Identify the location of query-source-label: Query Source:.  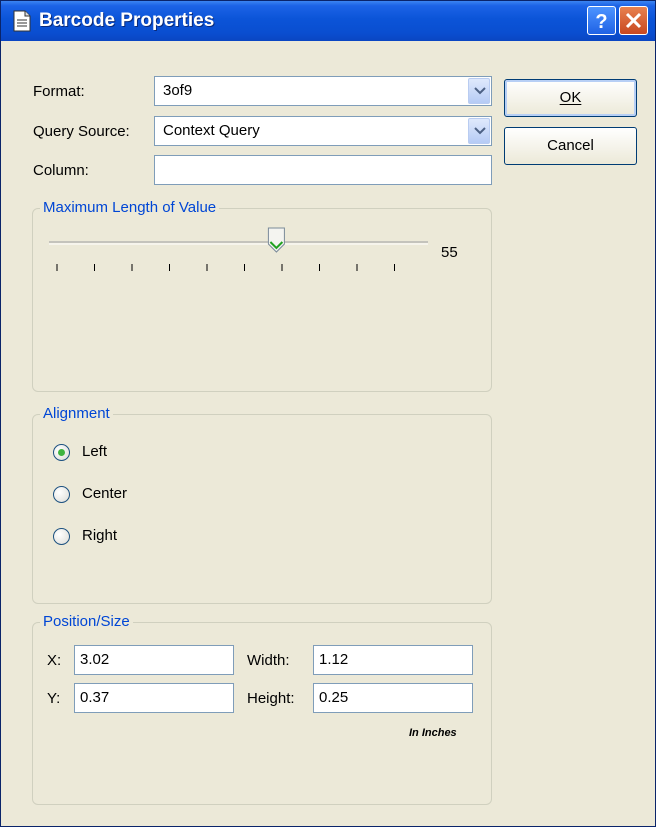
(81, 131).